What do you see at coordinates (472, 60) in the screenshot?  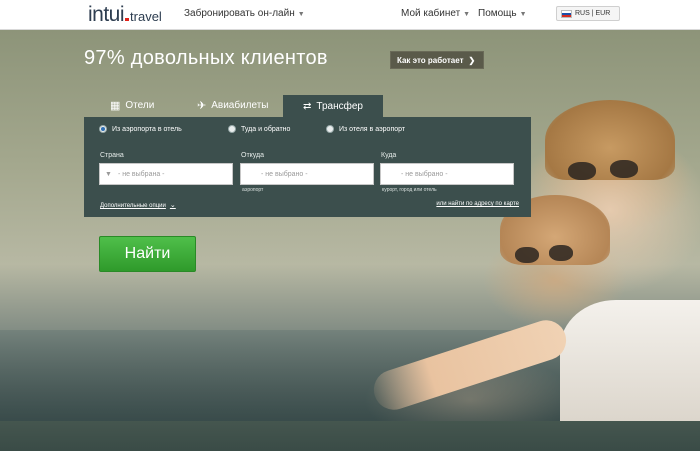 I see `chevron-right-icon: ❯` at bounding box center [472, 60].